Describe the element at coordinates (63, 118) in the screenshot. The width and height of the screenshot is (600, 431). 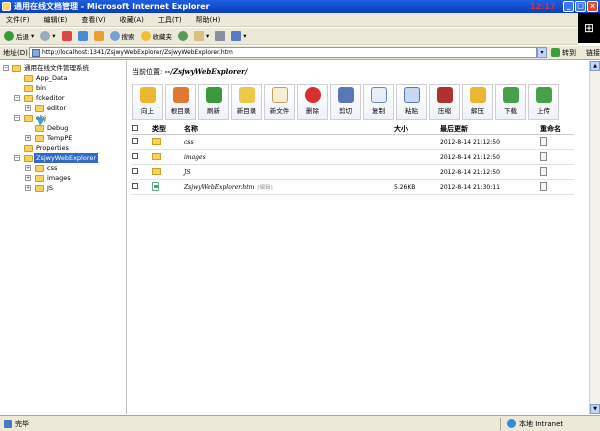
I see `tree-item-obj: − obj` at that location.